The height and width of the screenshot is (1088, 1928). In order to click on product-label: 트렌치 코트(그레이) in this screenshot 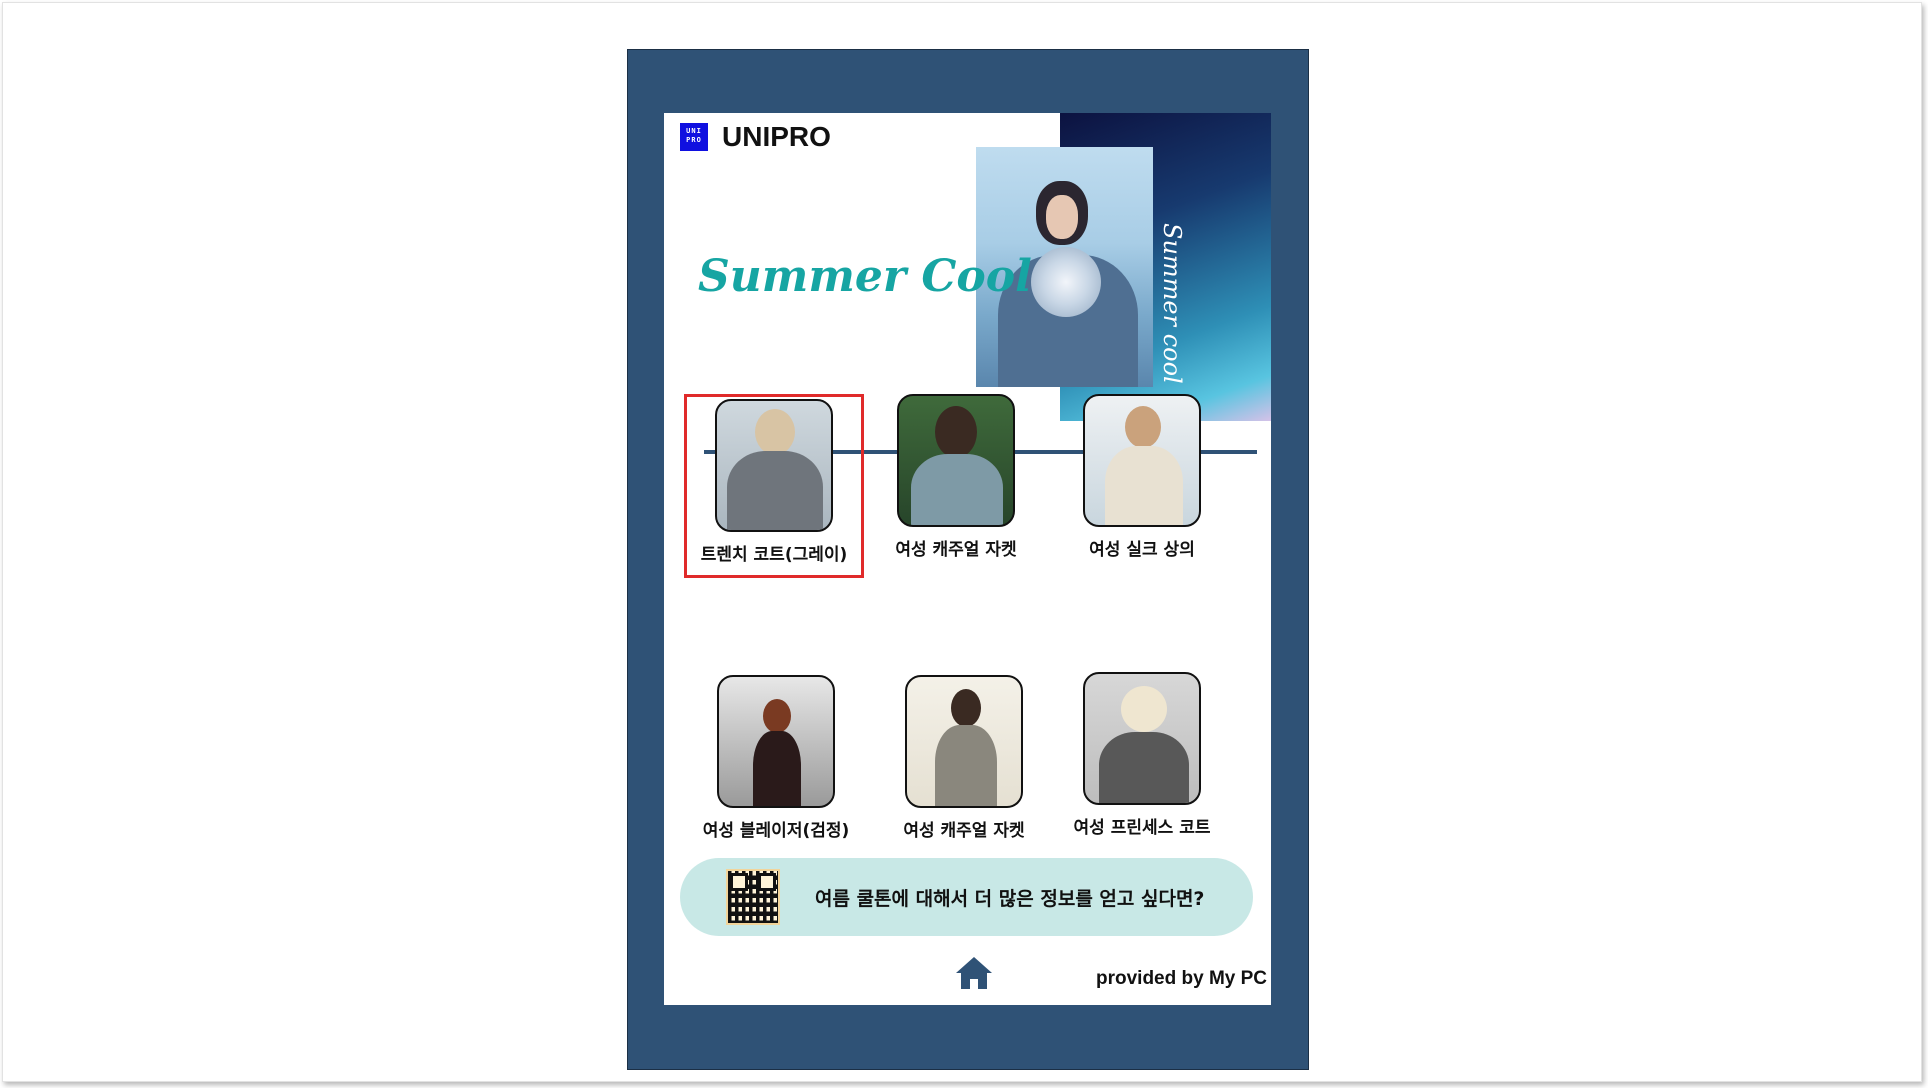, I will do `click(774, 555)`.